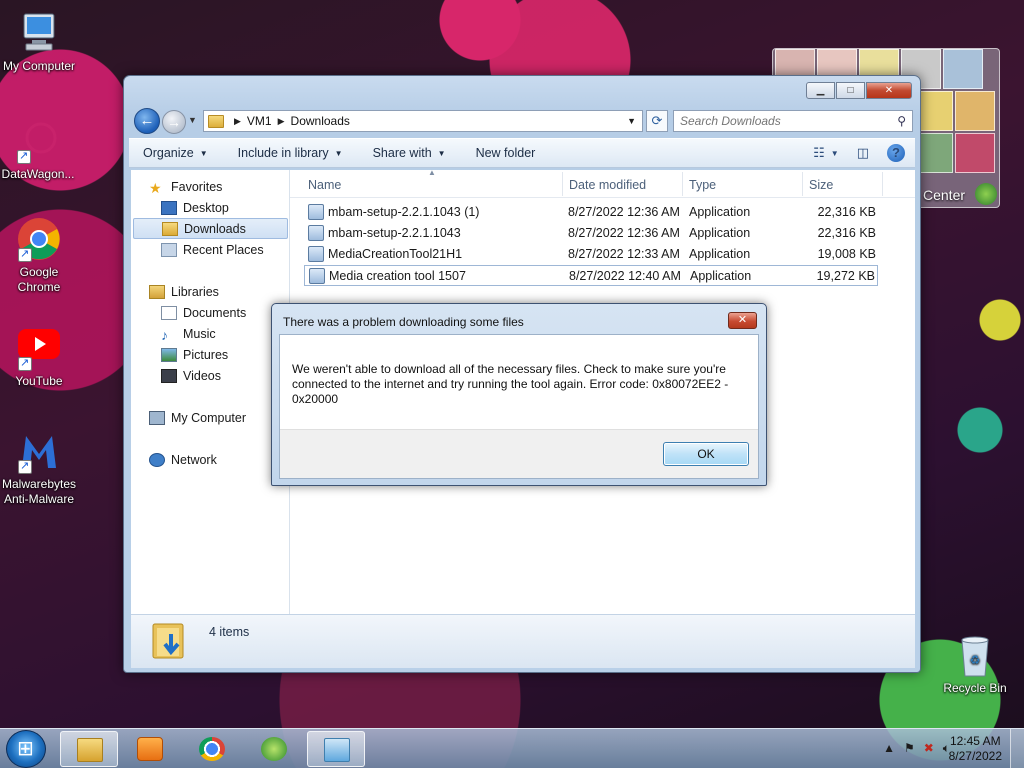 This screenshot has width=1024, height=768. What do you see at coordinates (229, 632) in the screenshot?
I see `item-count: 4 items` at bounding box center [229, 632].